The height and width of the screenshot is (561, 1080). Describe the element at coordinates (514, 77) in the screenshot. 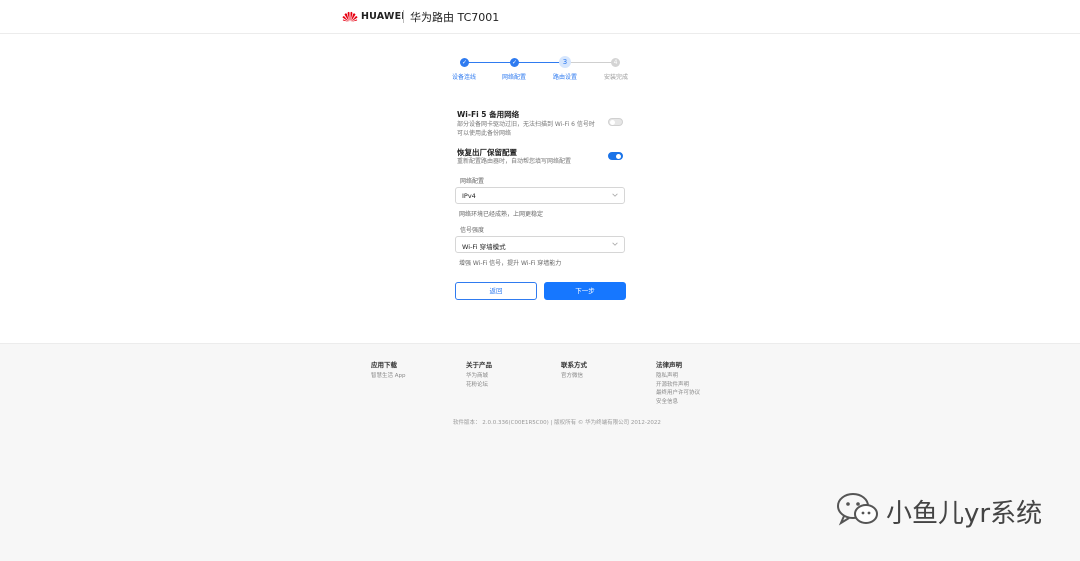

I see `step-2-label: 网络配置` at that location.